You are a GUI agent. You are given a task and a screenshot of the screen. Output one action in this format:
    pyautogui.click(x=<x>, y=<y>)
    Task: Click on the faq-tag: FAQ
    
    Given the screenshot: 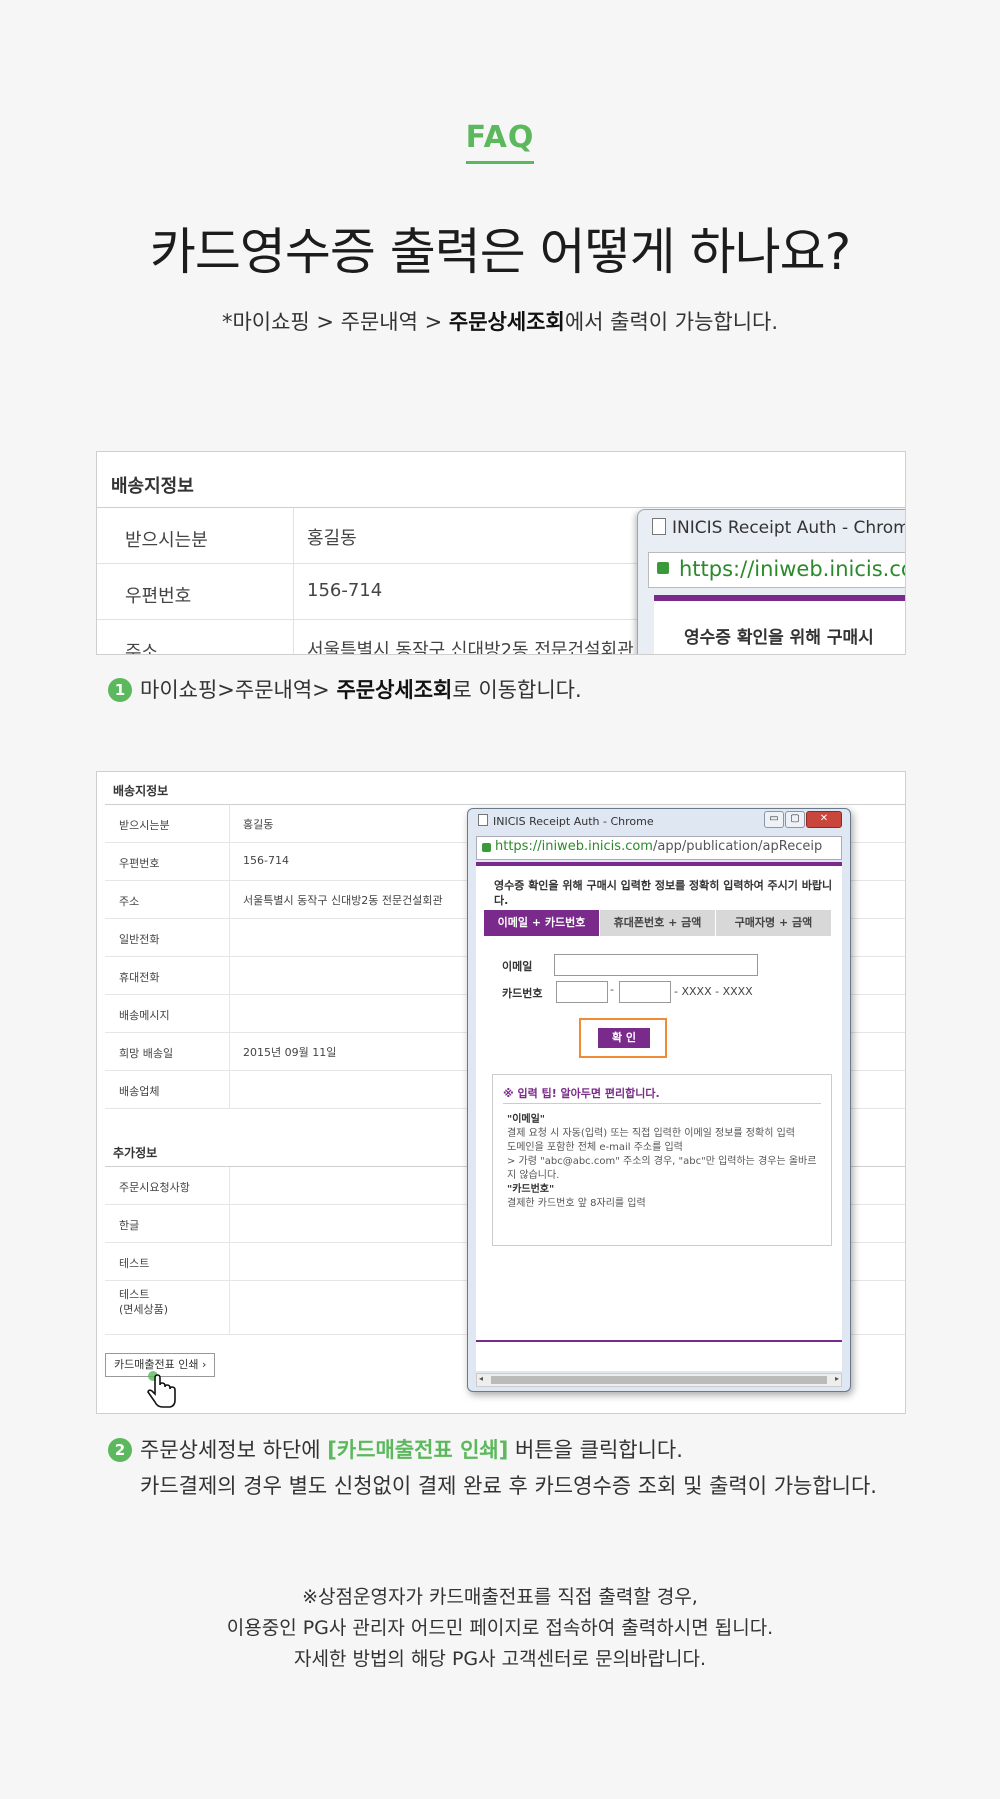 What is the action you would take?
    pyautogui.click(x=500, y=142)
    